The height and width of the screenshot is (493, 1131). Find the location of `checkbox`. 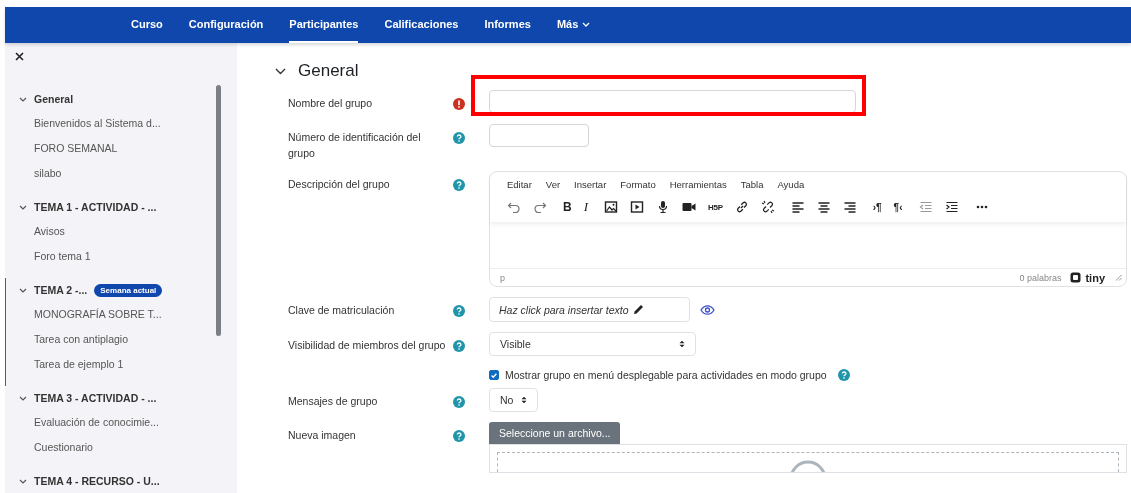

checkbox is located at coordinates (494, 375).